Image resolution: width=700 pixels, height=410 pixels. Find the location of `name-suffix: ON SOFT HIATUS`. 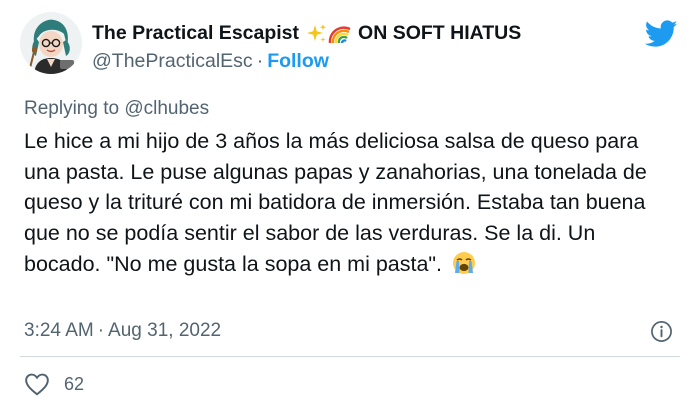

name-suffix: ON SOFT HIATUS is located at coordinates (440, 33).